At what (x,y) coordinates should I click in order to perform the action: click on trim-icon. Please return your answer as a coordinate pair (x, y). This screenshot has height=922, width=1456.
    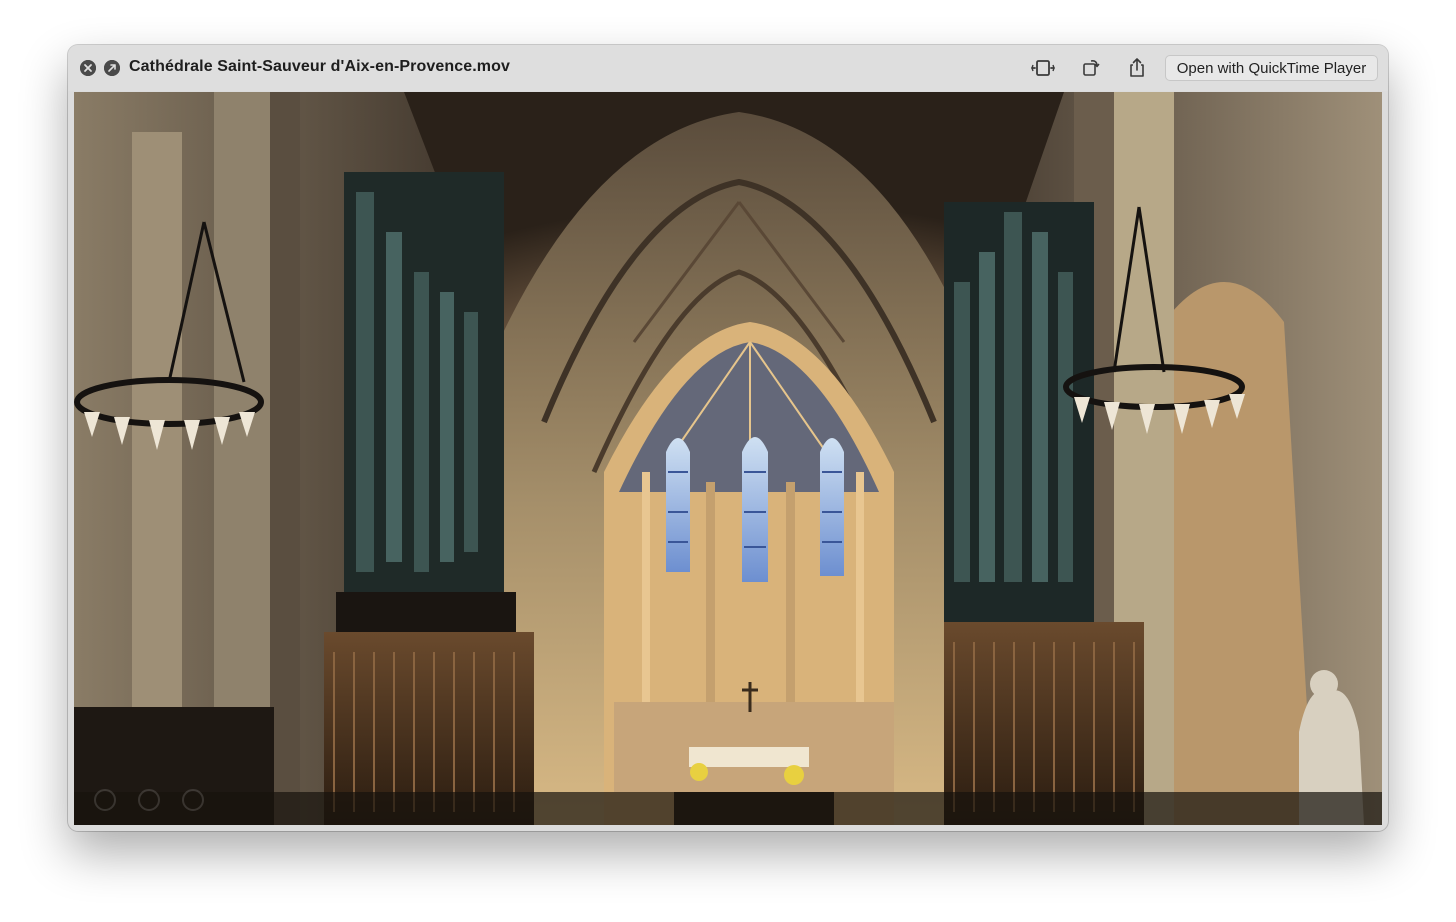
    Looking at the image, I should click on (1043, 68).